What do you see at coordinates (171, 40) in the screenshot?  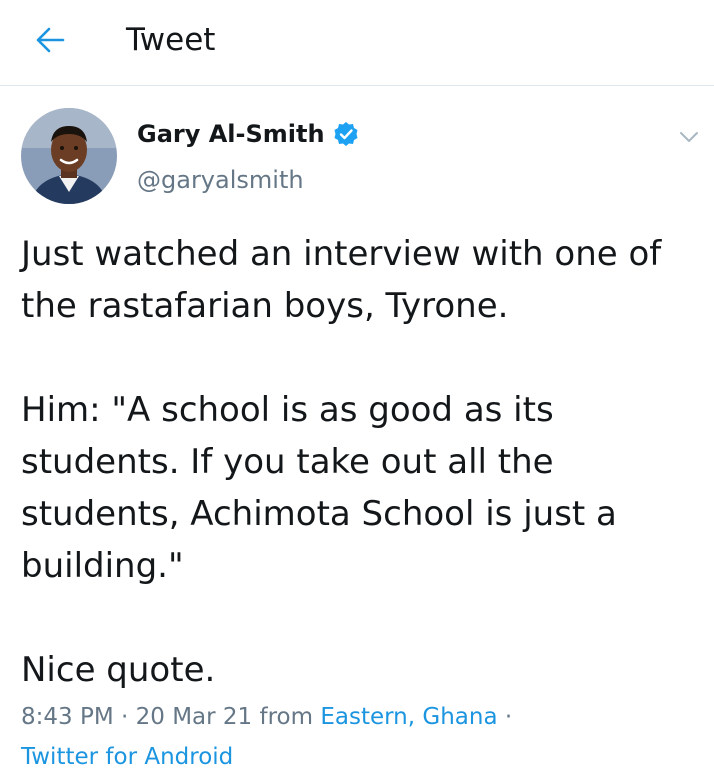 I see `page-title: Tweet` at bounding box center [171, 40].